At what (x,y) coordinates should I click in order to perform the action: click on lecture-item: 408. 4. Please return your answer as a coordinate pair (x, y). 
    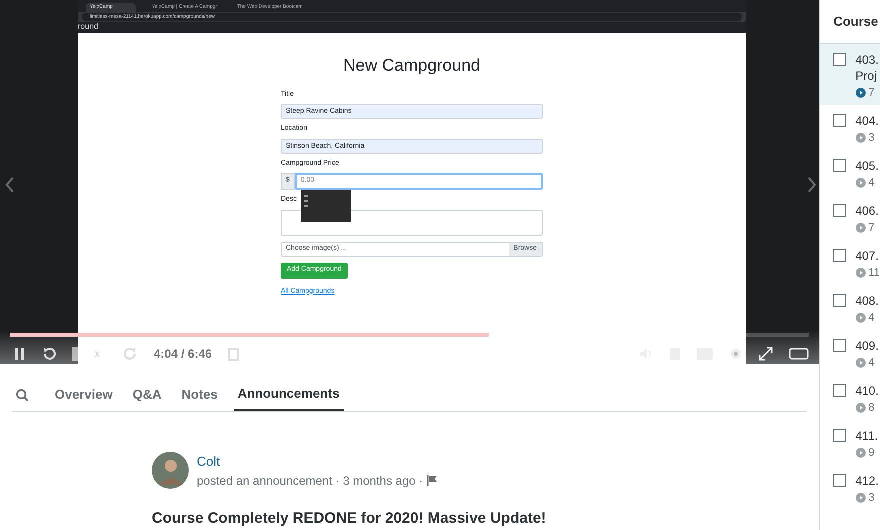
    Looking at the image, I should click on (850, 307).